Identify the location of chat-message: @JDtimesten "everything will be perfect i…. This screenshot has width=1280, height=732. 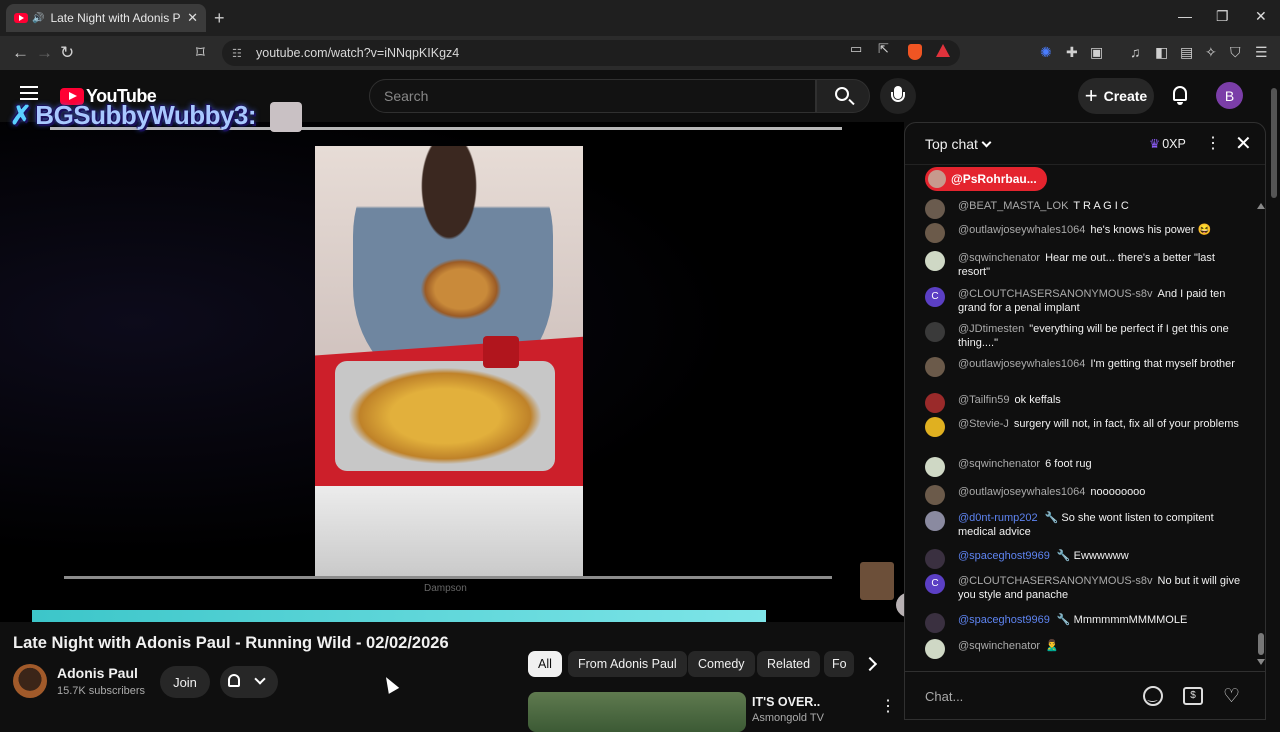
(1085, 336).